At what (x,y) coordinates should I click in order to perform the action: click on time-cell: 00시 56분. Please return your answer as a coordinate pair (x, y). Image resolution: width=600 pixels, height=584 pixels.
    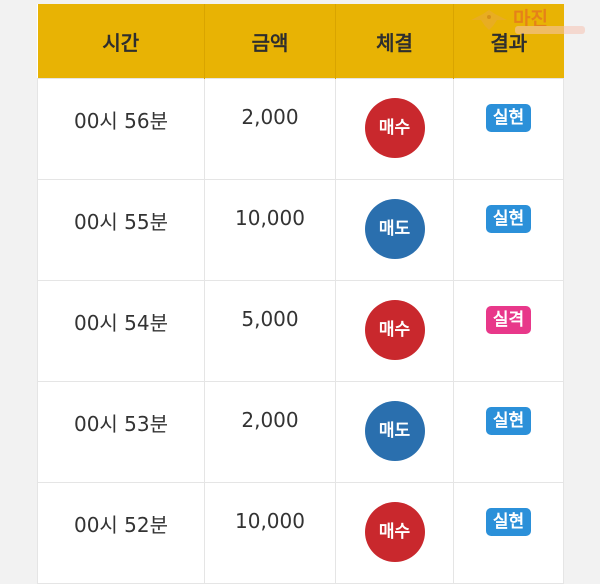
    Looking at the image, I should click on (121, 129).